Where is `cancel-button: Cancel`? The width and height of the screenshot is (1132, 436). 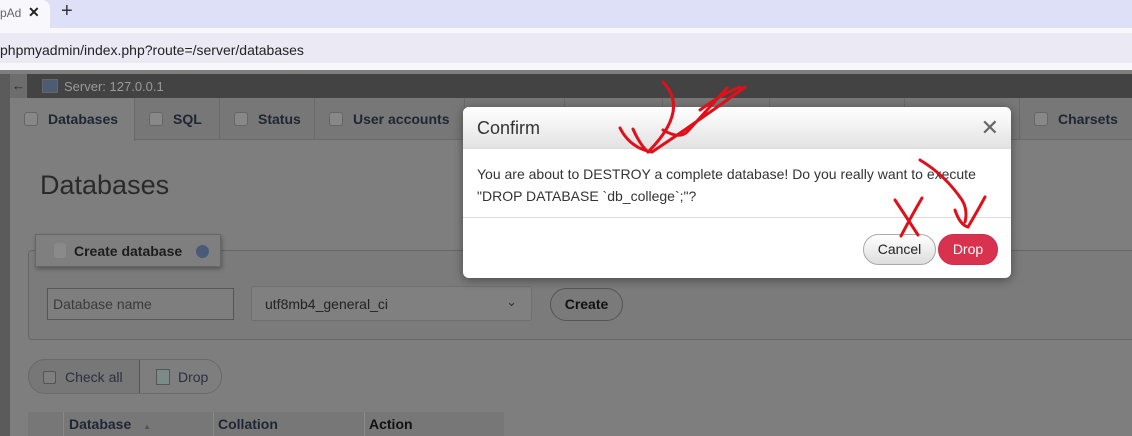 cancel-button: Cancel is located at coordinates (899, 249).